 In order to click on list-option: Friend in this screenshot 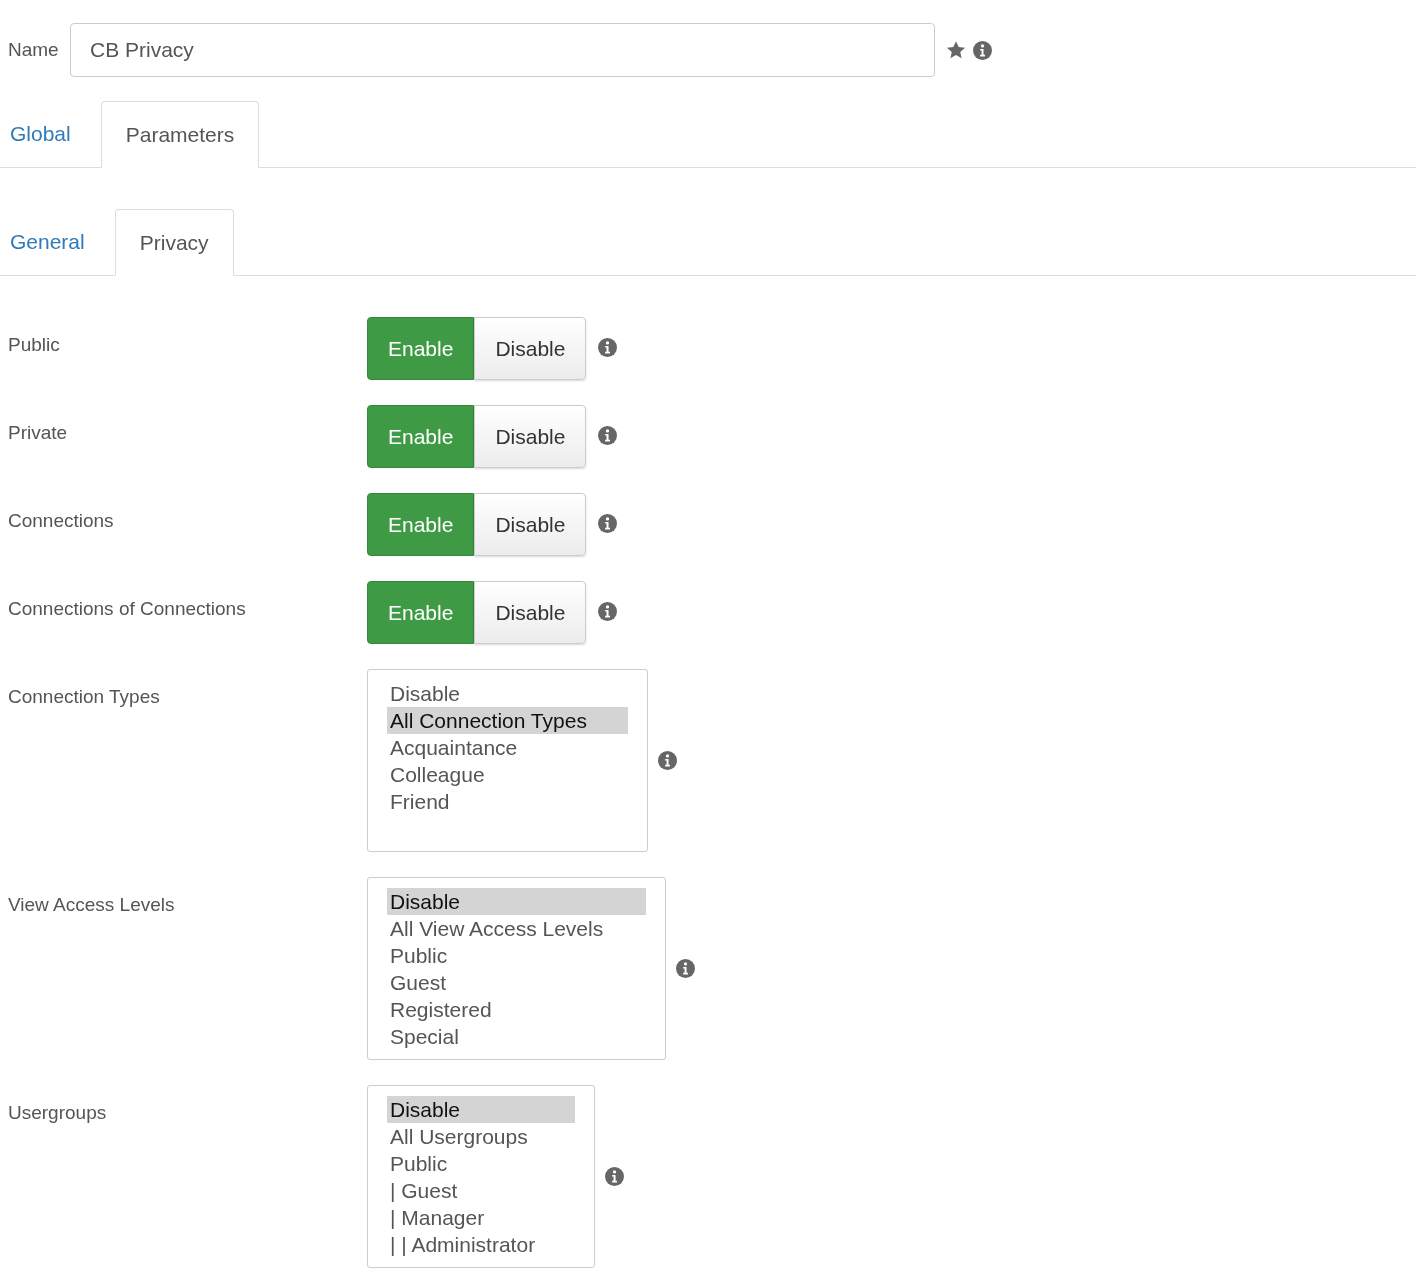, I will do `click(507, 801)`.